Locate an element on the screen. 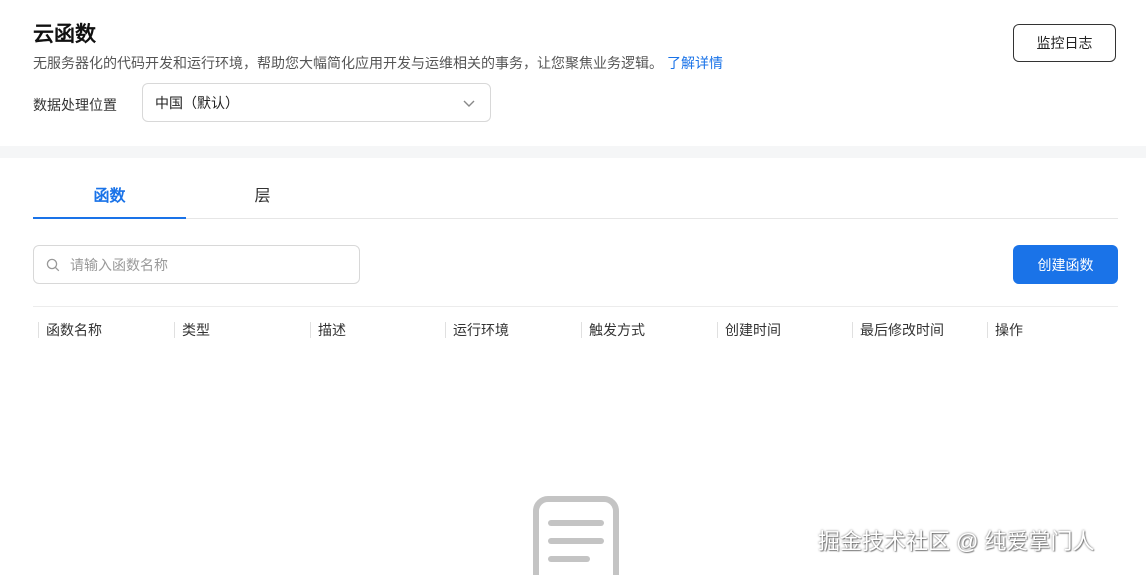  column-header-type: 类型 is located at coordinates (192, 330).